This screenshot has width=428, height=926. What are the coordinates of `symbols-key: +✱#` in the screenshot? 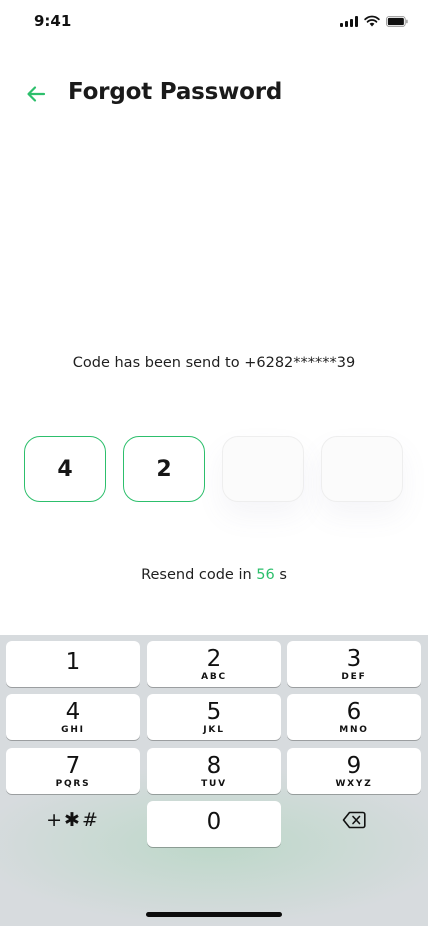 It's located at (73, 824).